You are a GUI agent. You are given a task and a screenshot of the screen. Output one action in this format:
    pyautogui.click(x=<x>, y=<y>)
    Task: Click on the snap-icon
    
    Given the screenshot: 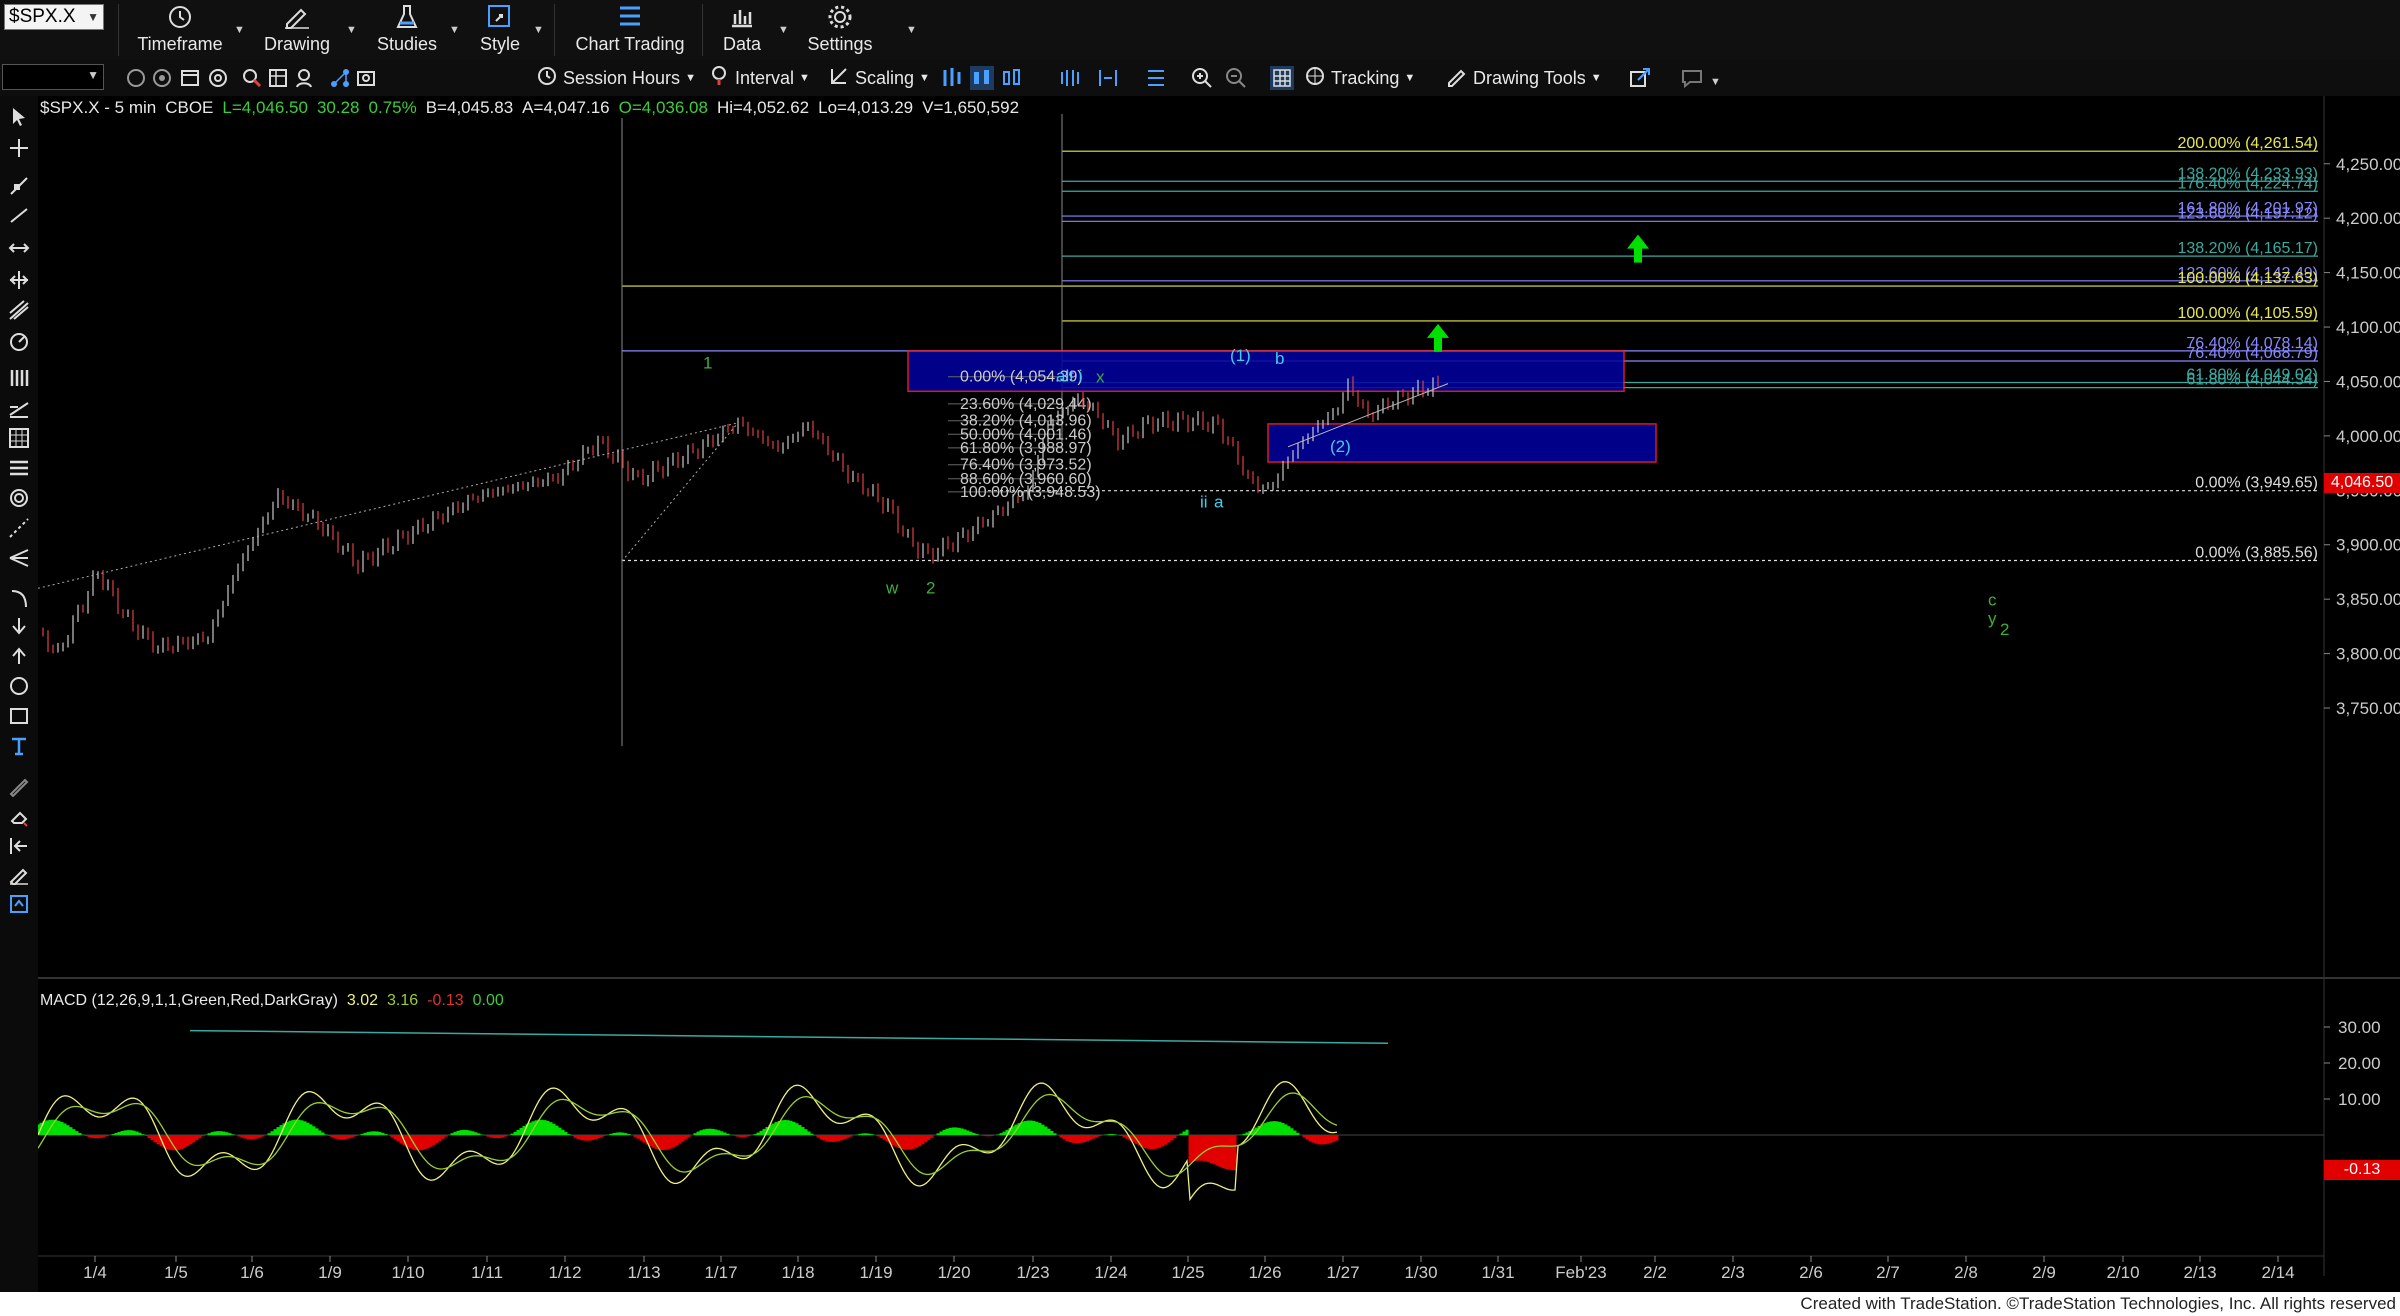 What is the action you would take?
    pyautogui.click(x=19, y=846)
    